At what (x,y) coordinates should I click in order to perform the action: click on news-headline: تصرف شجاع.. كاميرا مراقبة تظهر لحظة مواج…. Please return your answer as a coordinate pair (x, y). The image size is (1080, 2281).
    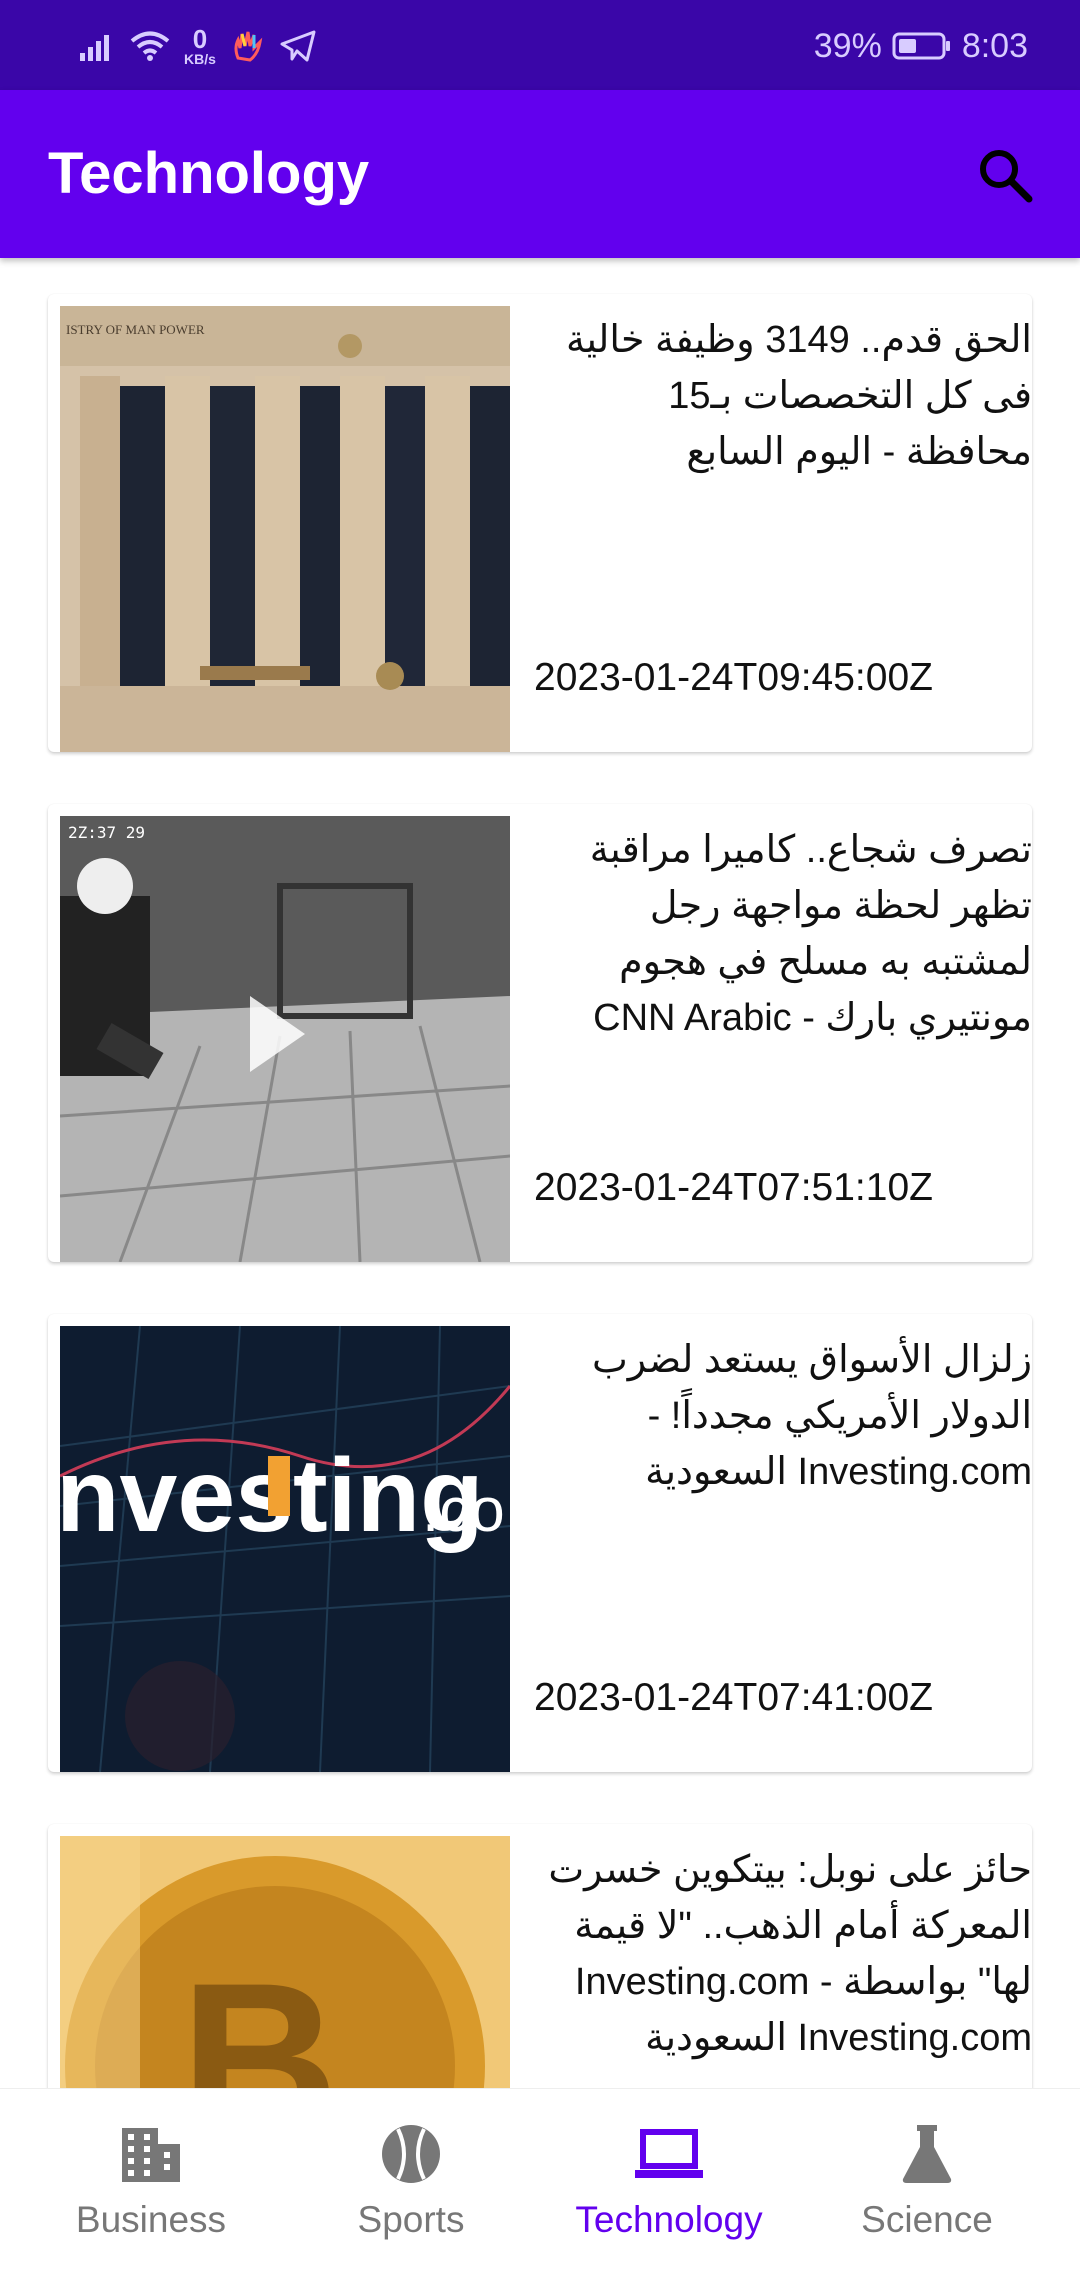
    Looking at the image, I should click on (810, 934).